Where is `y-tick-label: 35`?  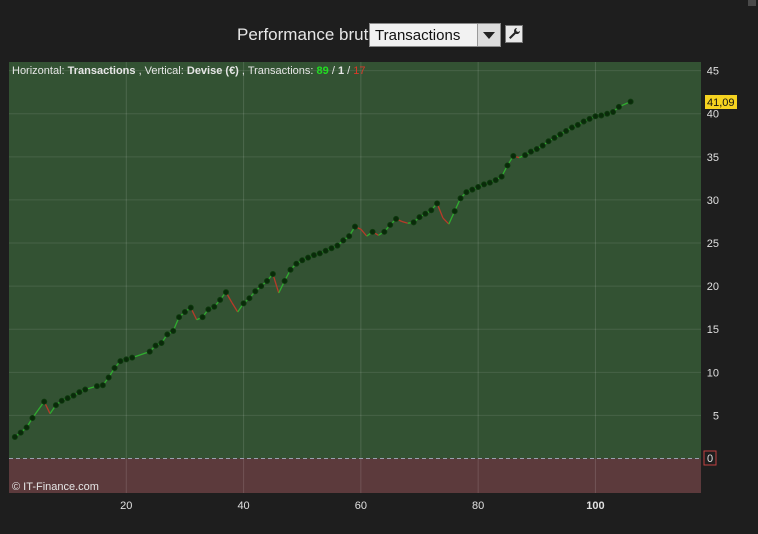
y-tick-label: 35 is located at coordinates (713, 158).